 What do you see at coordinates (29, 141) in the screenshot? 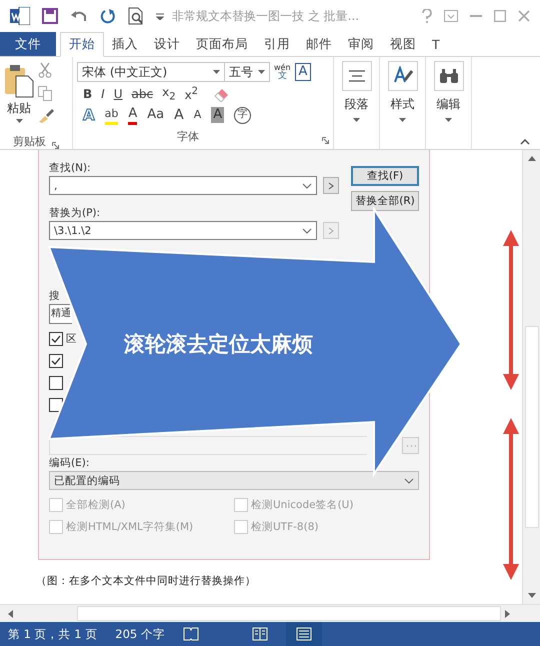
I see `group-label: 剪贴板` at bounding box center [29, 141].